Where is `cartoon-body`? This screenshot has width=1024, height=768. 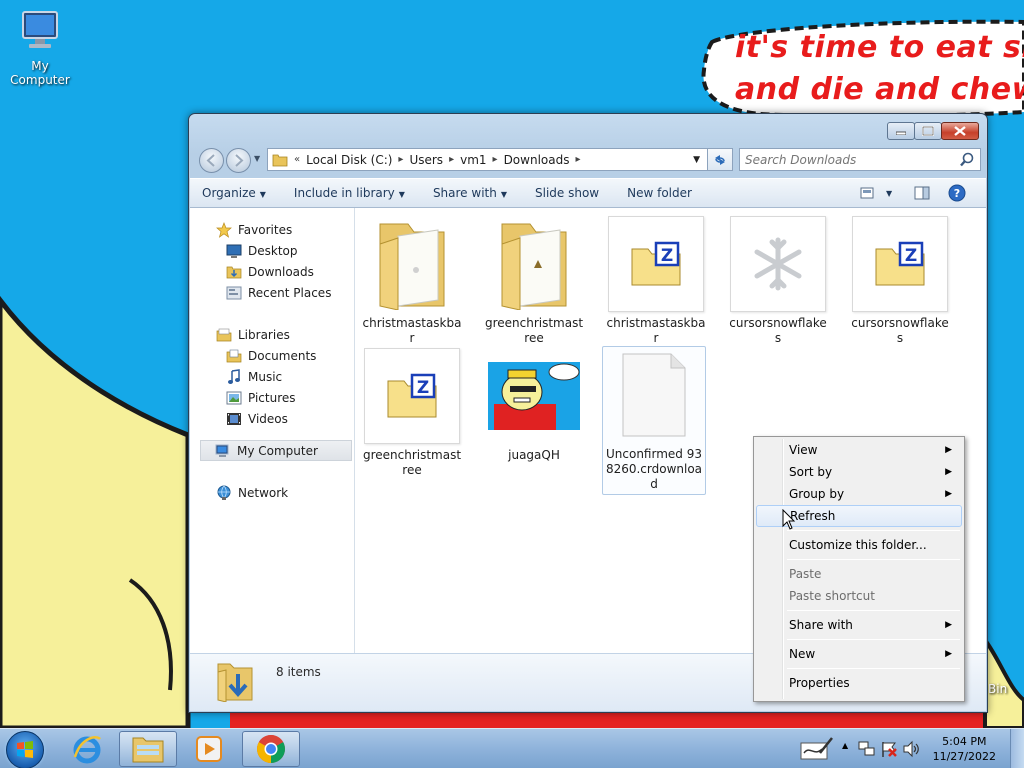 cartoon-body is located at coordinates (95, 511).